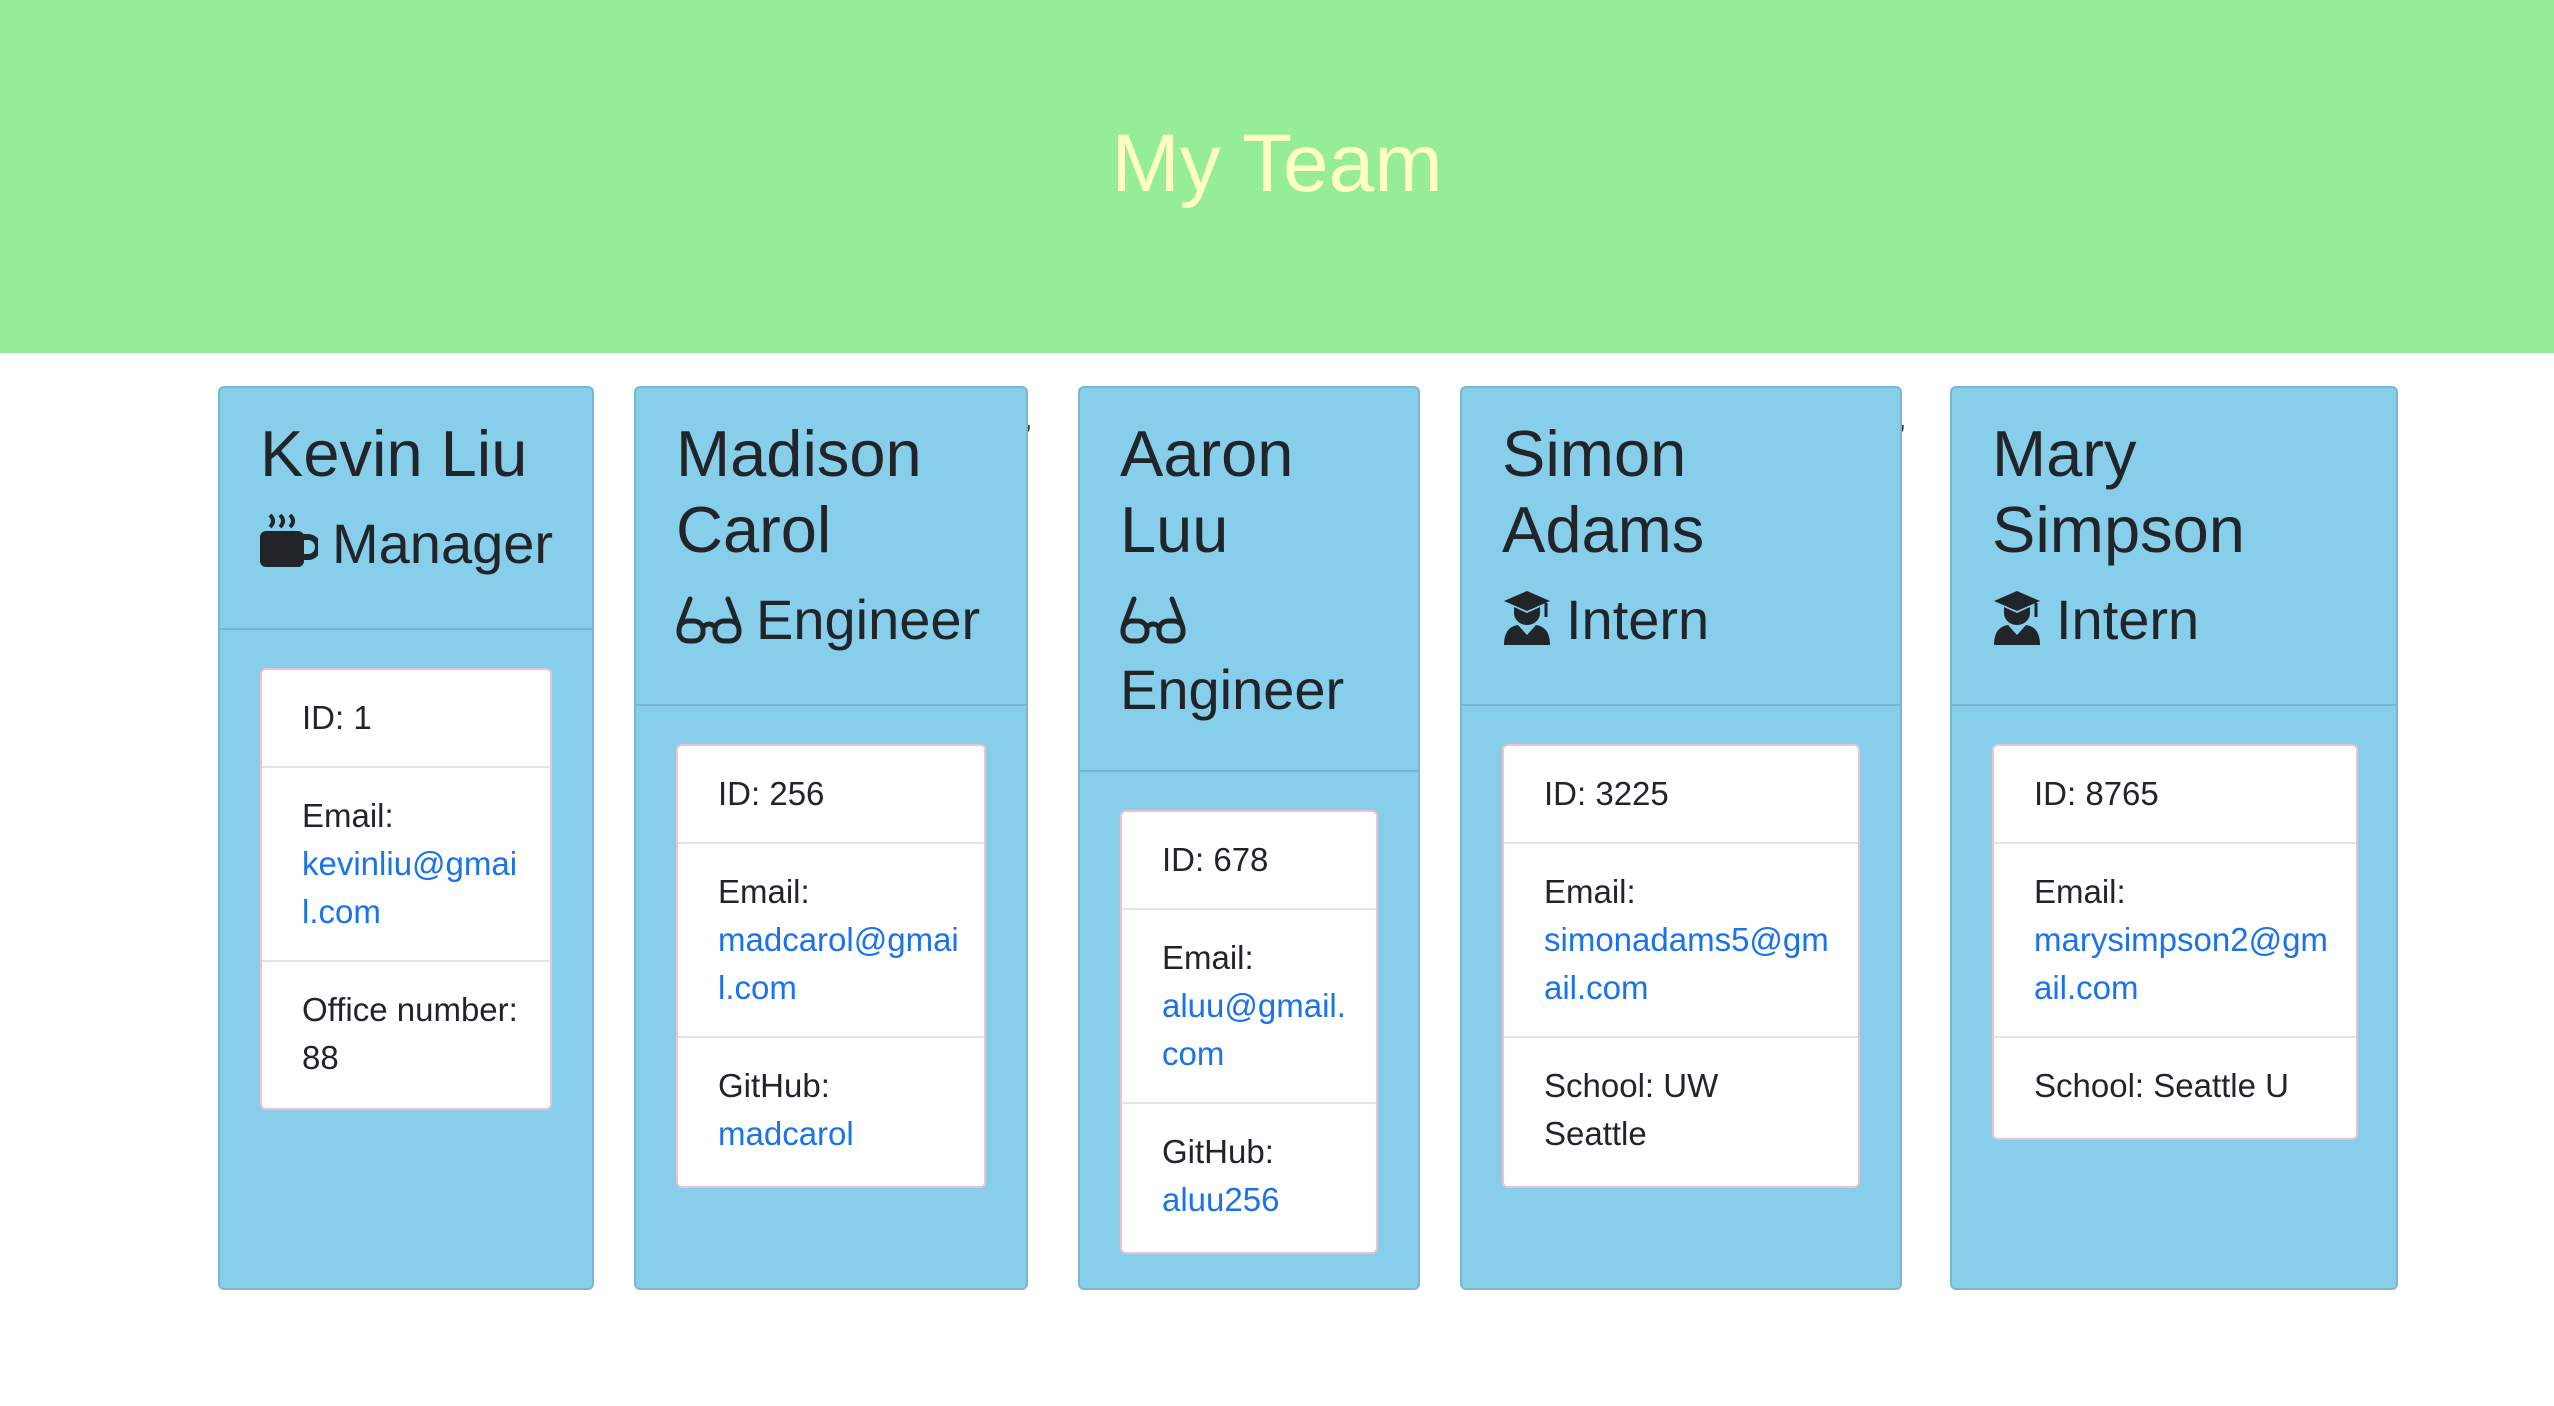 The height and width of the screenshot is (1406, 2554). I want to click on id-row: ID: 1, so click(406, 719).